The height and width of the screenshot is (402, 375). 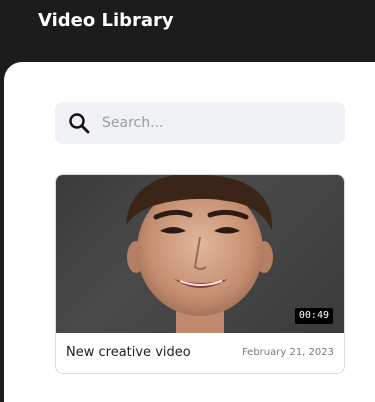 I want to click on search-bar, so click(x=200, y=123).